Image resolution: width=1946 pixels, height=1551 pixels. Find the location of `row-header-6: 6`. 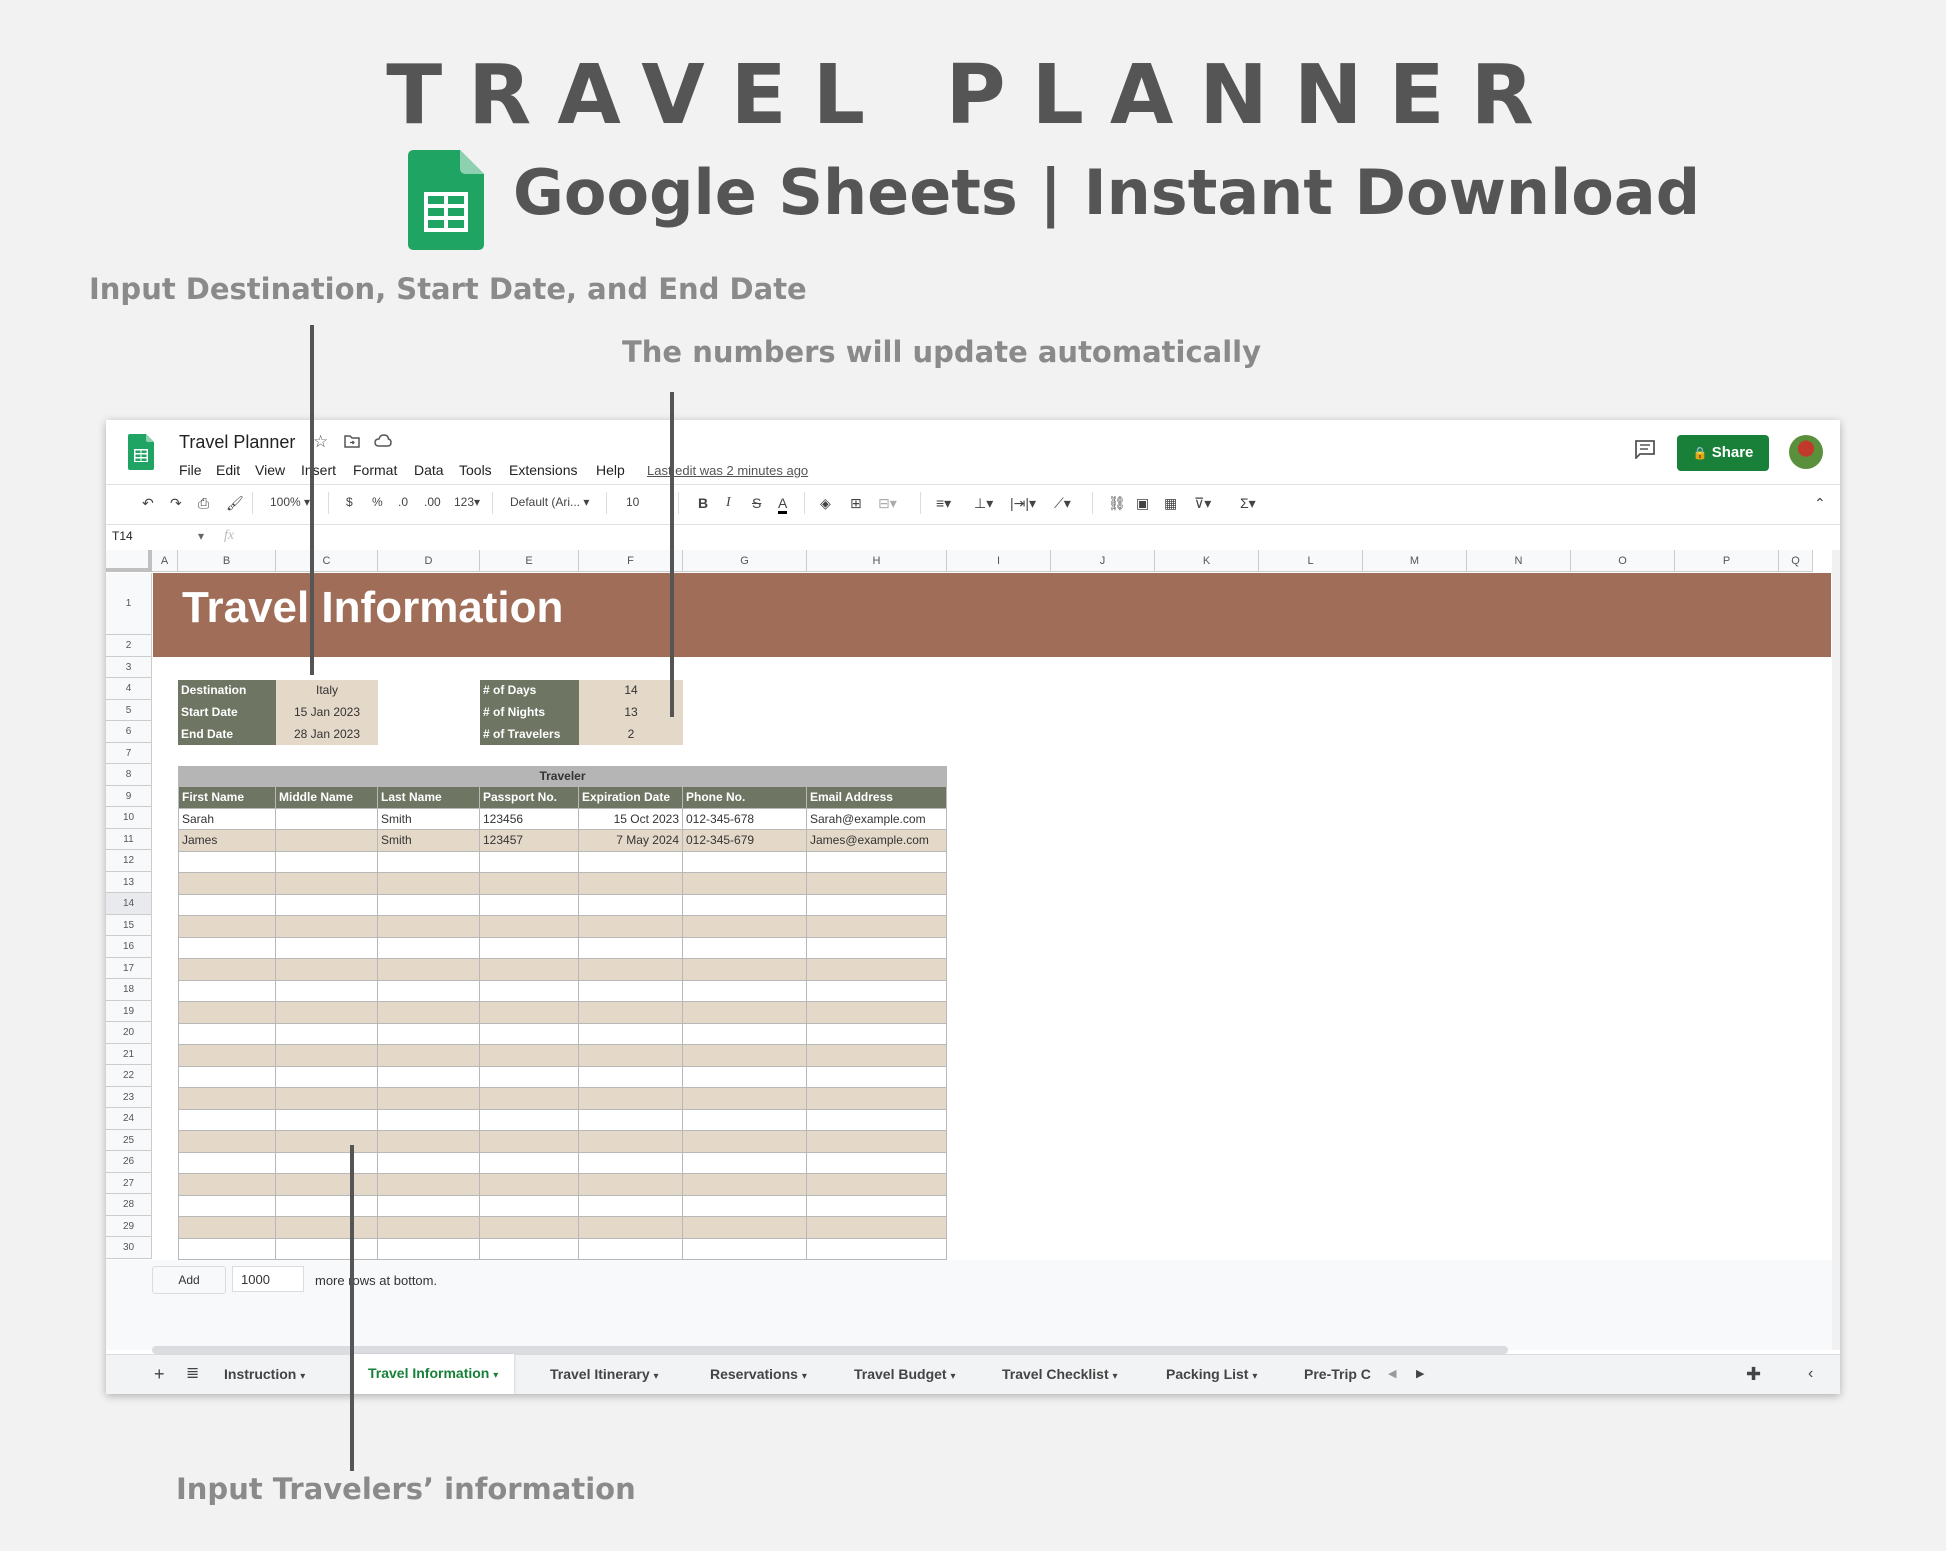

row-header-6: 6 is located at coordinates (129, 732).